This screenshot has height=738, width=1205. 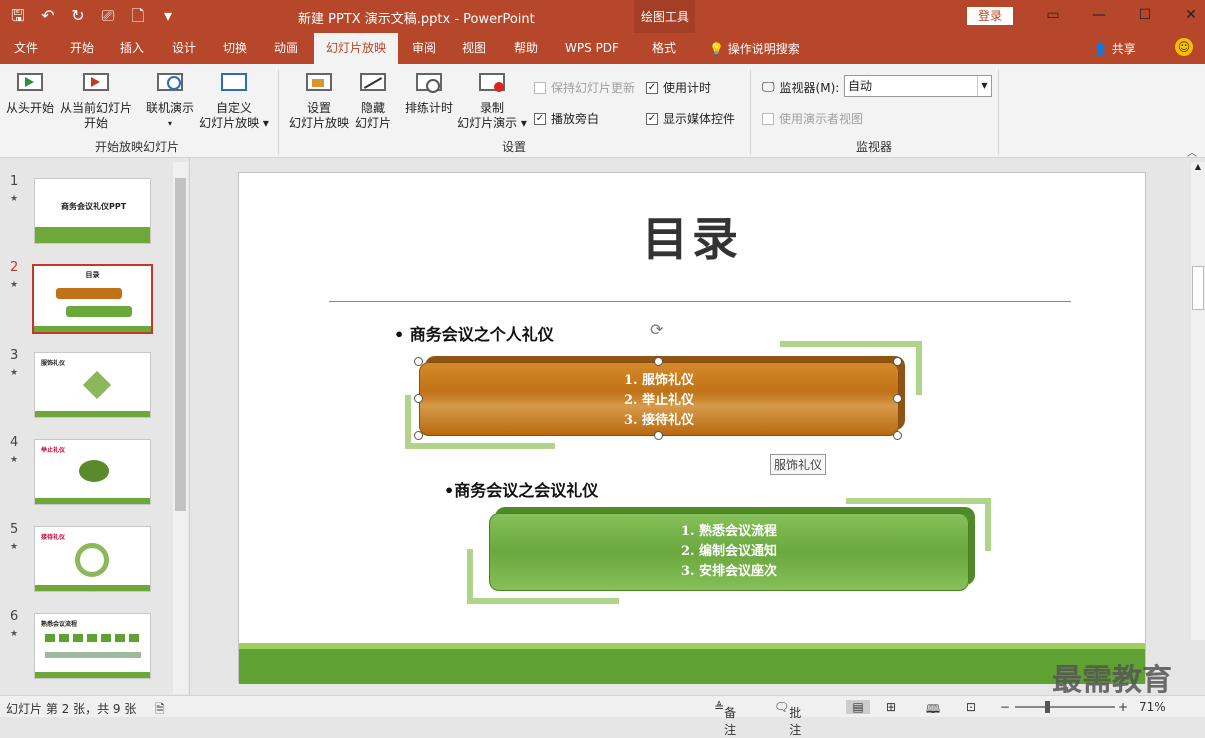 I want to click on play-from-current-icon, so click(x=96, y=84).